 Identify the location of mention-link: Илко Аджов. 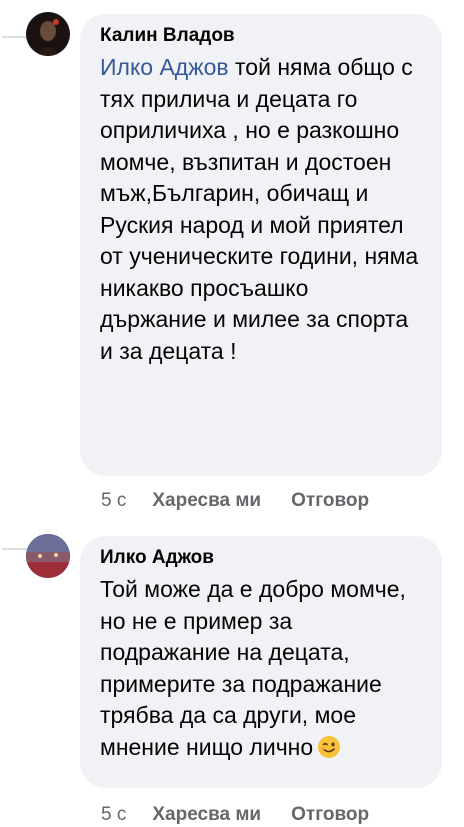
(164, 67).